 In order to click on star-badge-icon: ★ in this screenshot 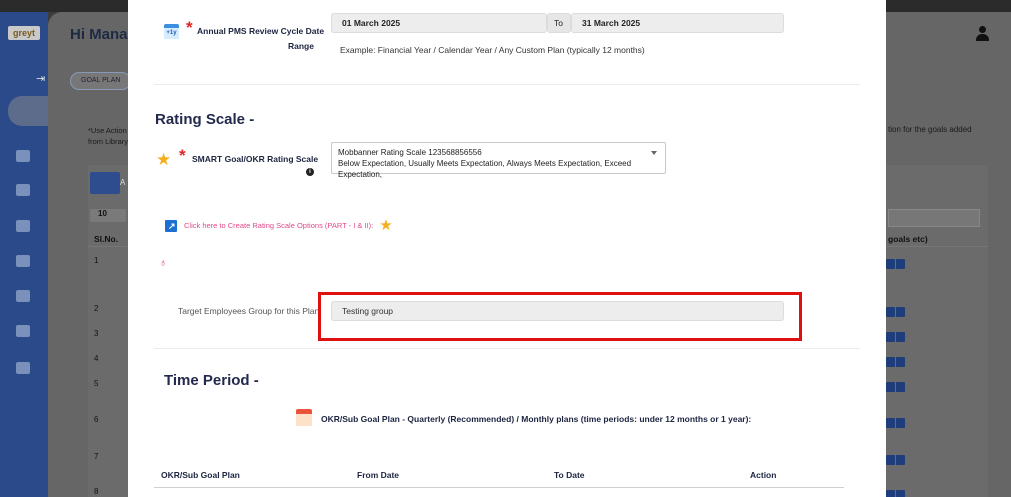, I will do `click(386, 225)`.